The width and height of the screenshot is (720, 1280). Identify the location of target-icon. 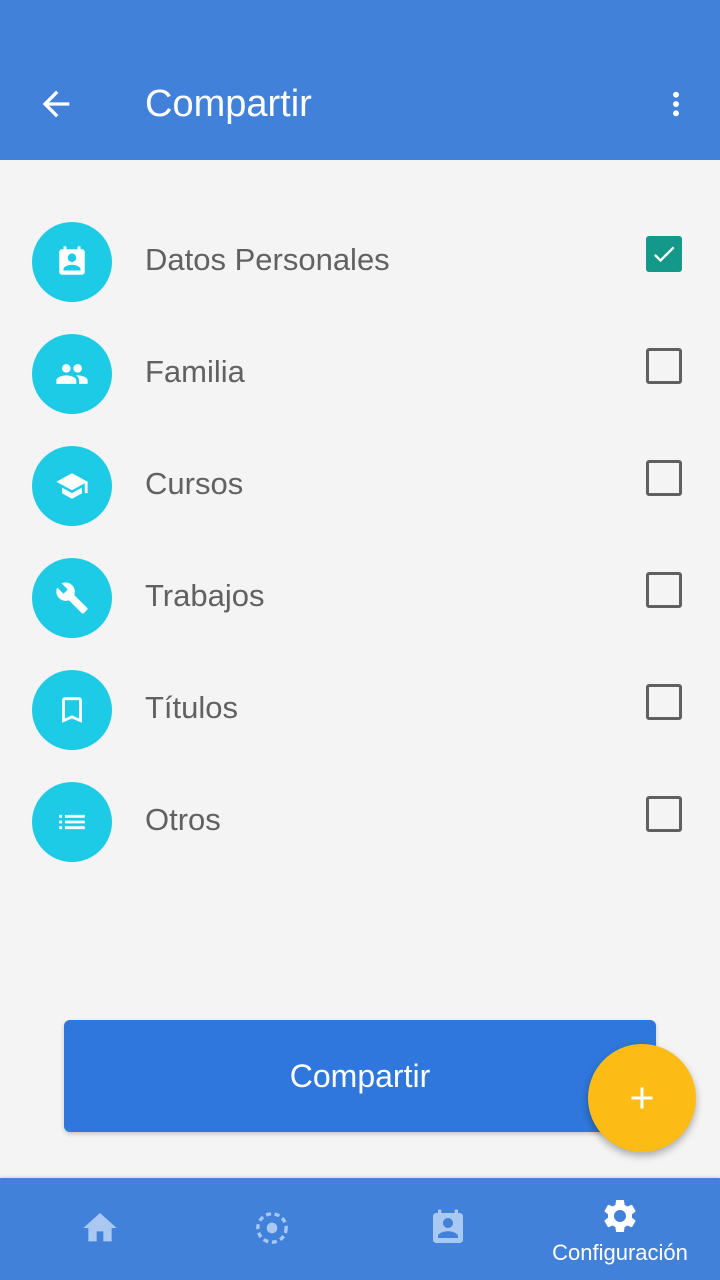
(272, 1228).